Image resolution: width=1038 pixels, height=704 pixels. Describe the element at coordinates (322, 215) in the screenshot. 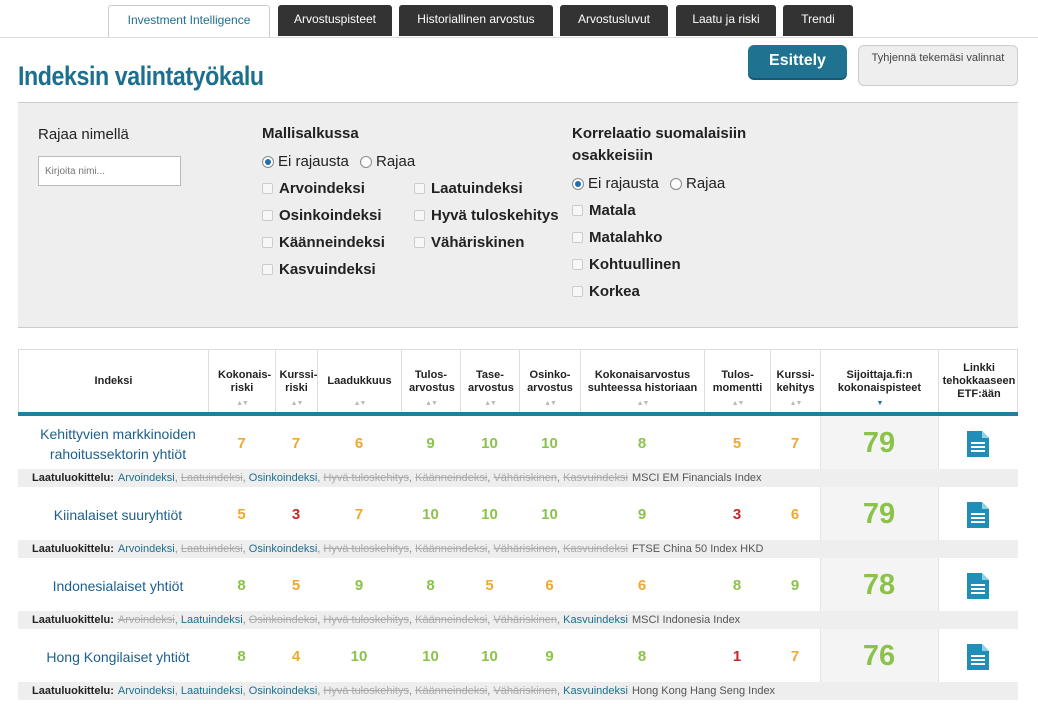

I see `check-osinkoindeksi: Osinkoindeksi` at that location.